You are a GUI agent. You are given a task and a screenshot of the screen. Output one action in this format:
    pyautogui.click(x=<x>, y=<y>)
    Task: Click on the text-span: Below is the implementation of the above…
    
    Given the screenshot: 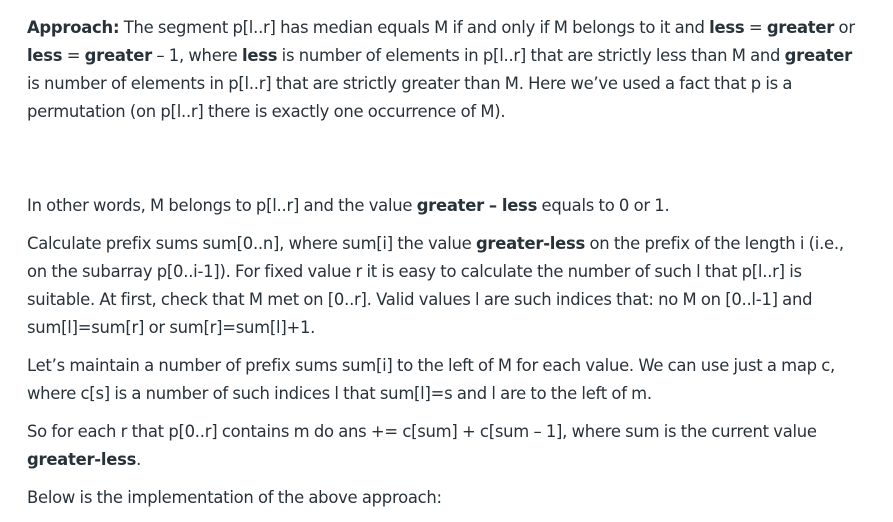 What is the action you would take?
    pyautogui.click(x=234, y=497)
    